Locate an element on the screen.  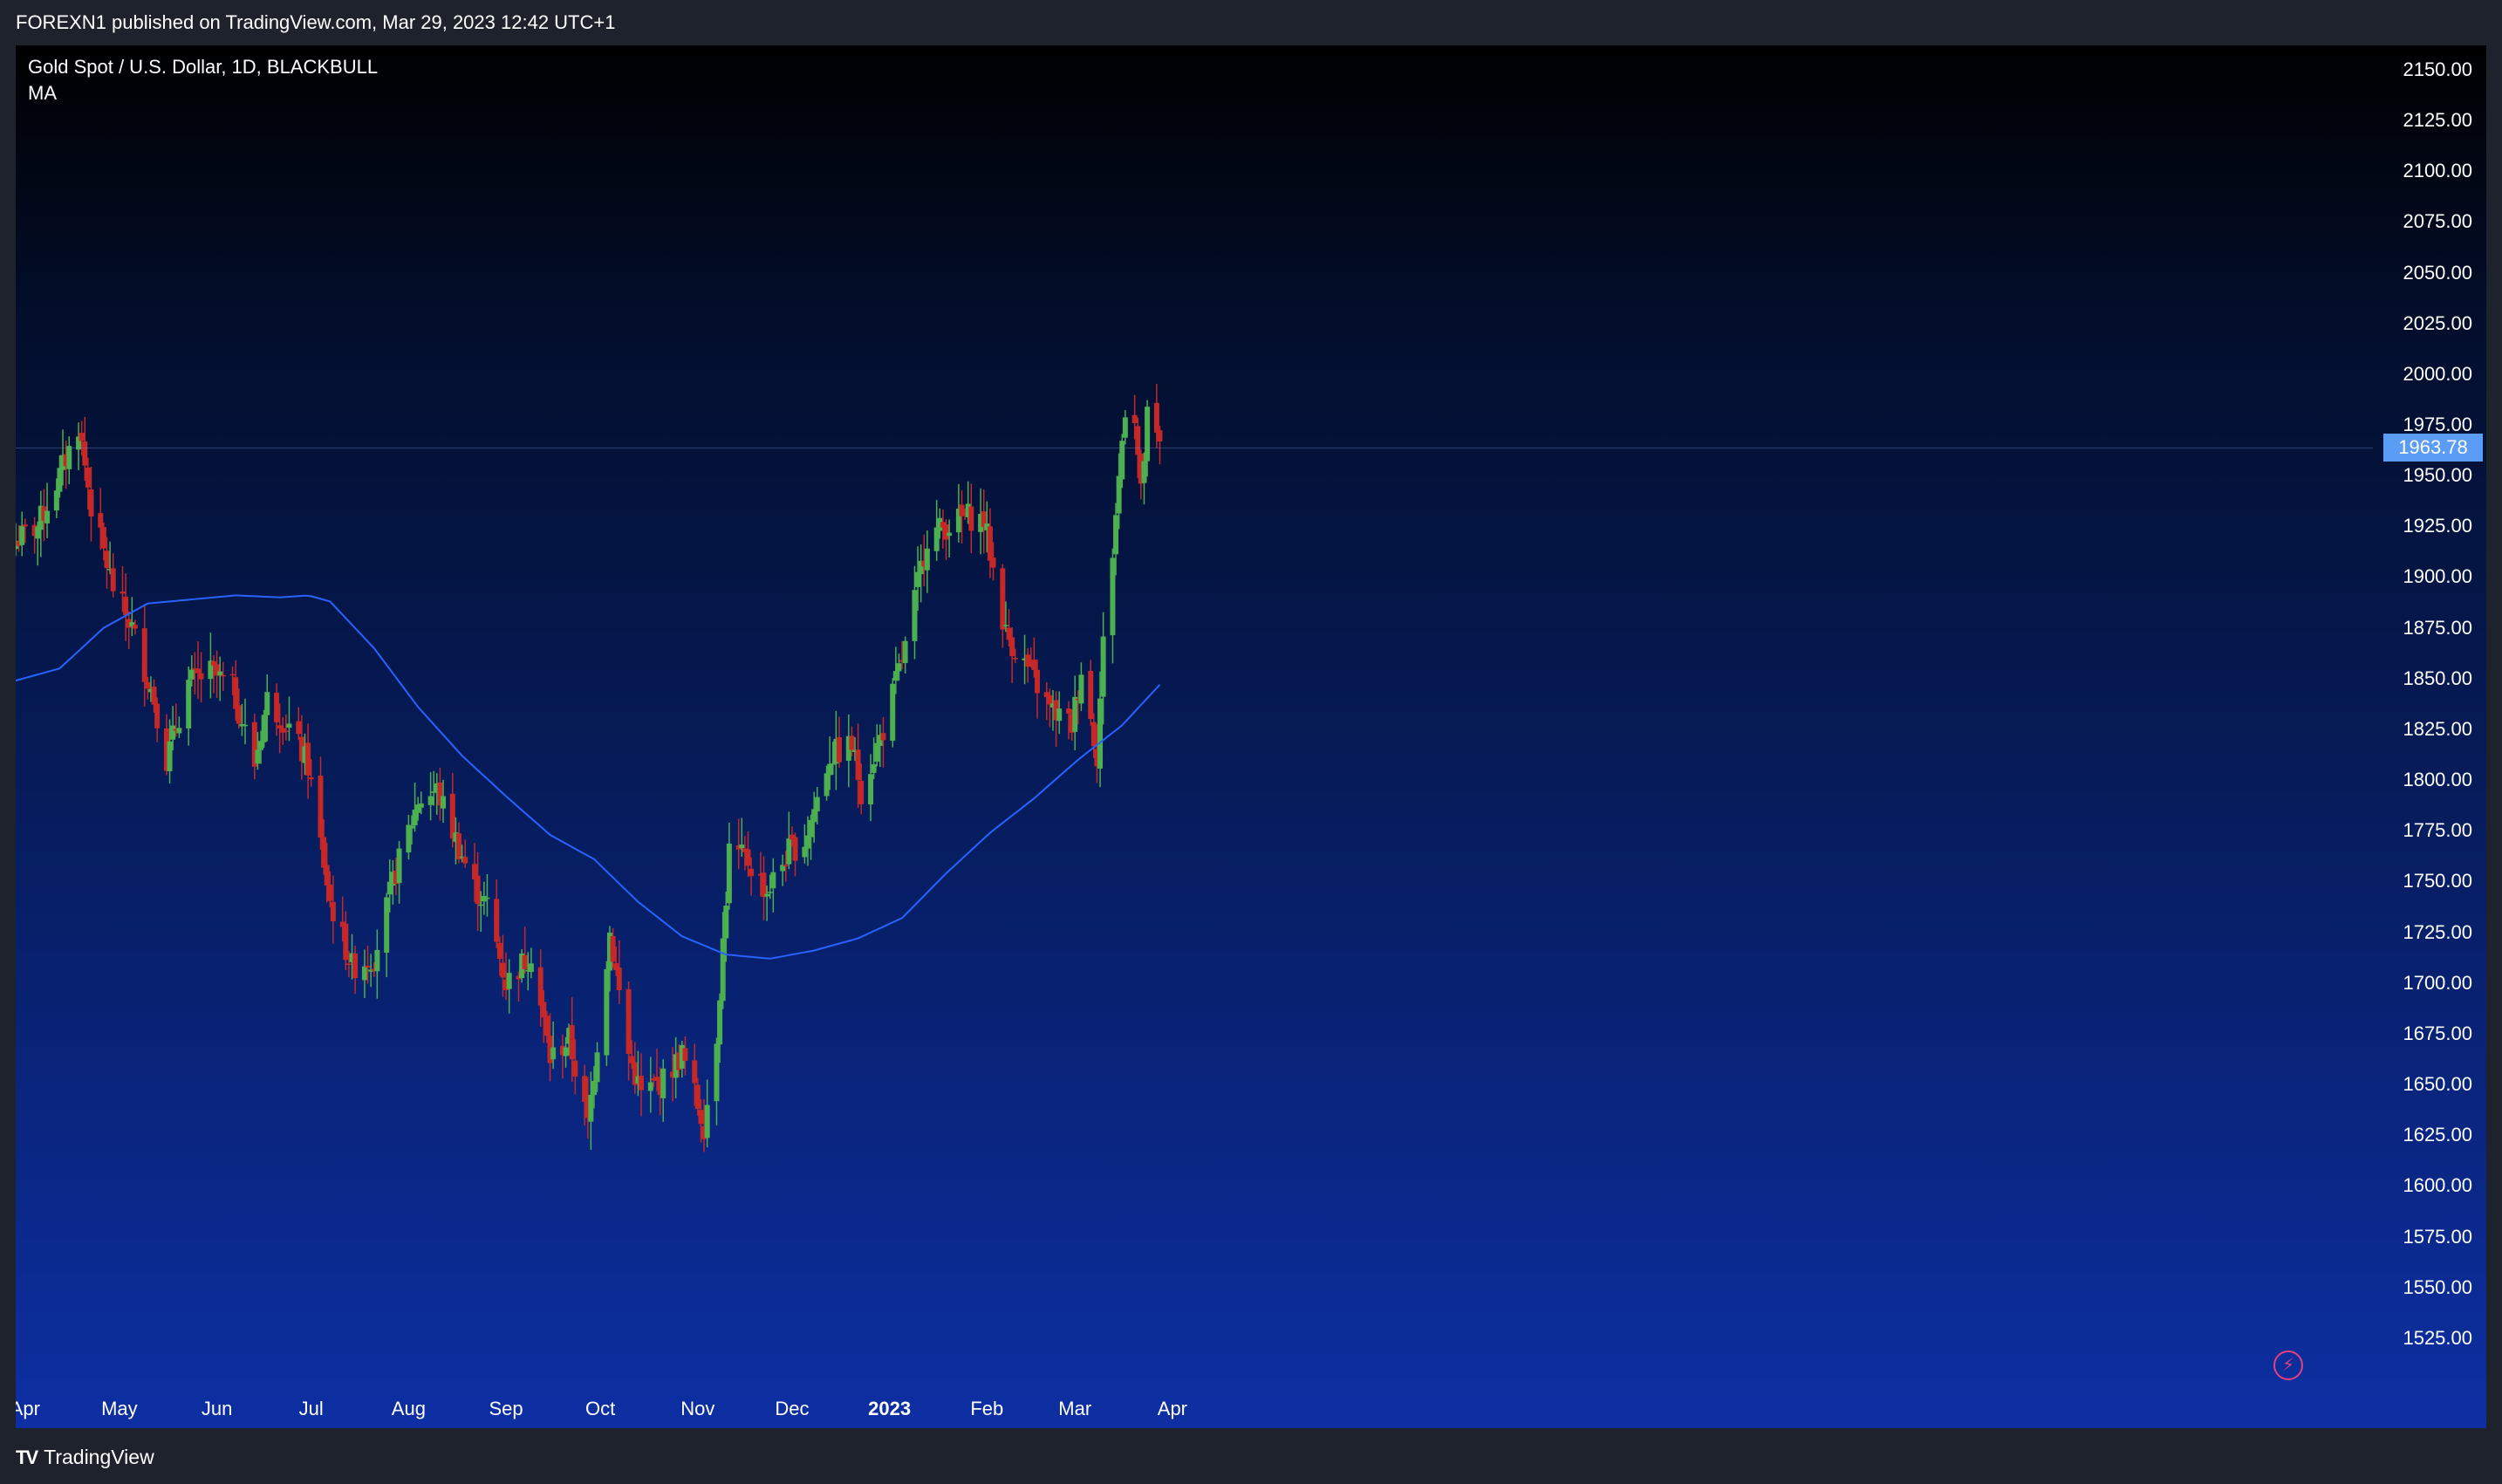
tradingview-brand: TV TradingView is located at coordinates (85, 1457).